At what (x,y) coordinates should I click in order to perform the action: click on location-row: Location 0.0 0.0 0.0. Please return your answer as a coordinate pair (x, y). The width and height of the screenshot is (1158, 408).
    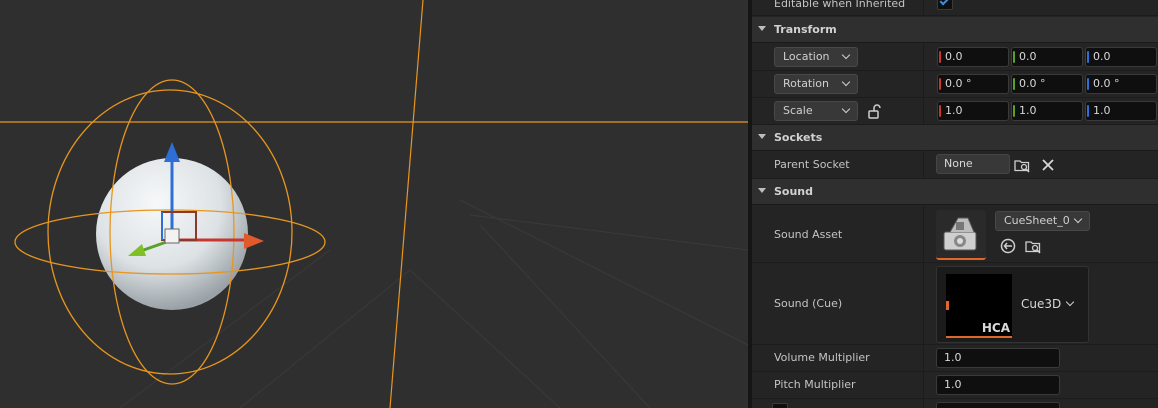
    Looking at the image, I should click on (955, 57).